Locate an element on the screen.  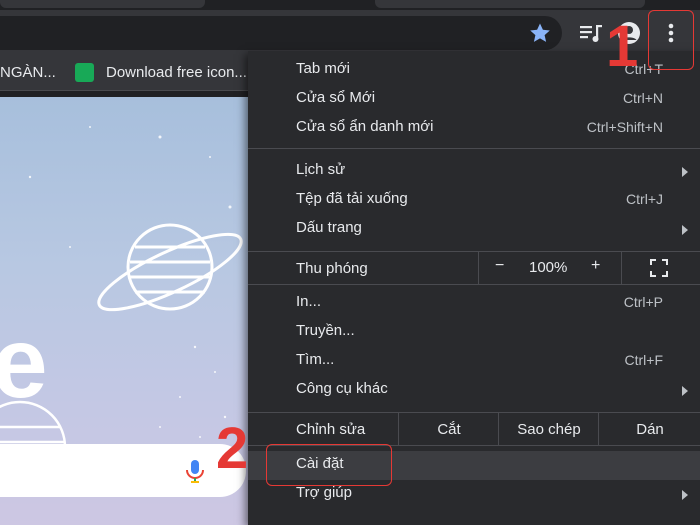
fullscreen-icon is located at coordinates (659, 268).